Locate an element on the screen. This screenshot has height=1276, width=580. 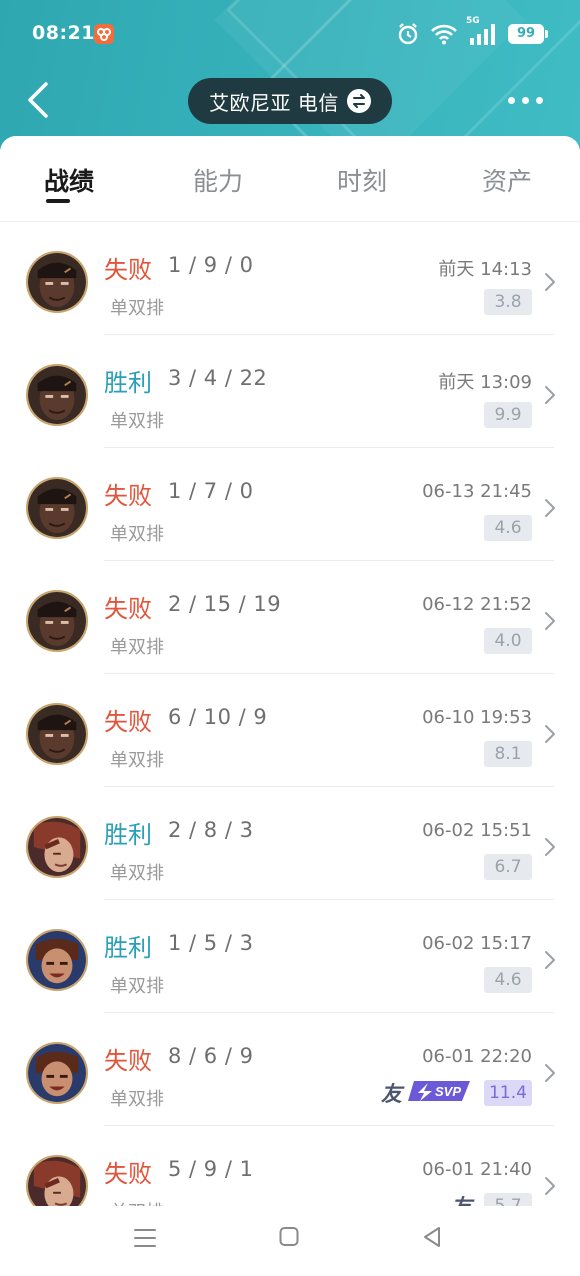
match-row: 失败 1 / 9 / 0 单双排 前天 14:13 3.8 is located at coordinates (290, 278).